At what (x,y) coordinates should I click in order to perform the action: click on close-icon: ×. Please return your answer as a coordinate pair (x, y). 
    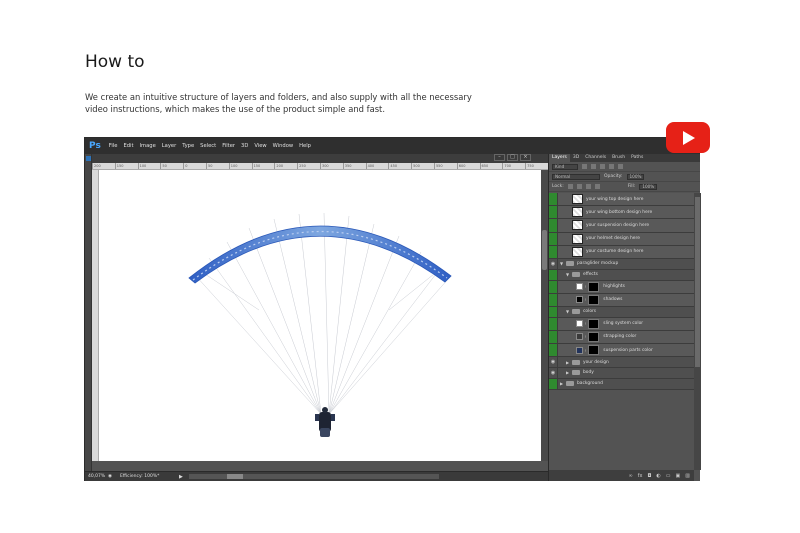
    Looking at the image, I should click on (525, 157).